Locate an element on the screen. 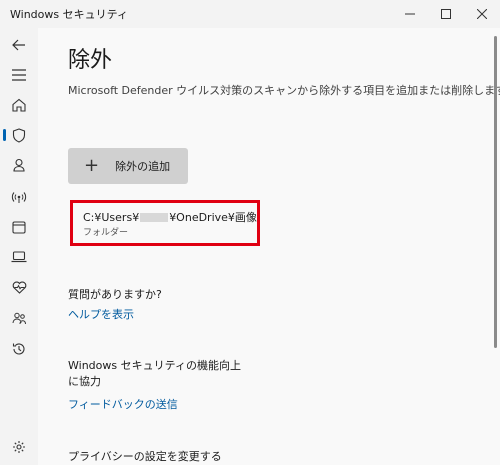  shield-icon is located at coordinates (19, 135).